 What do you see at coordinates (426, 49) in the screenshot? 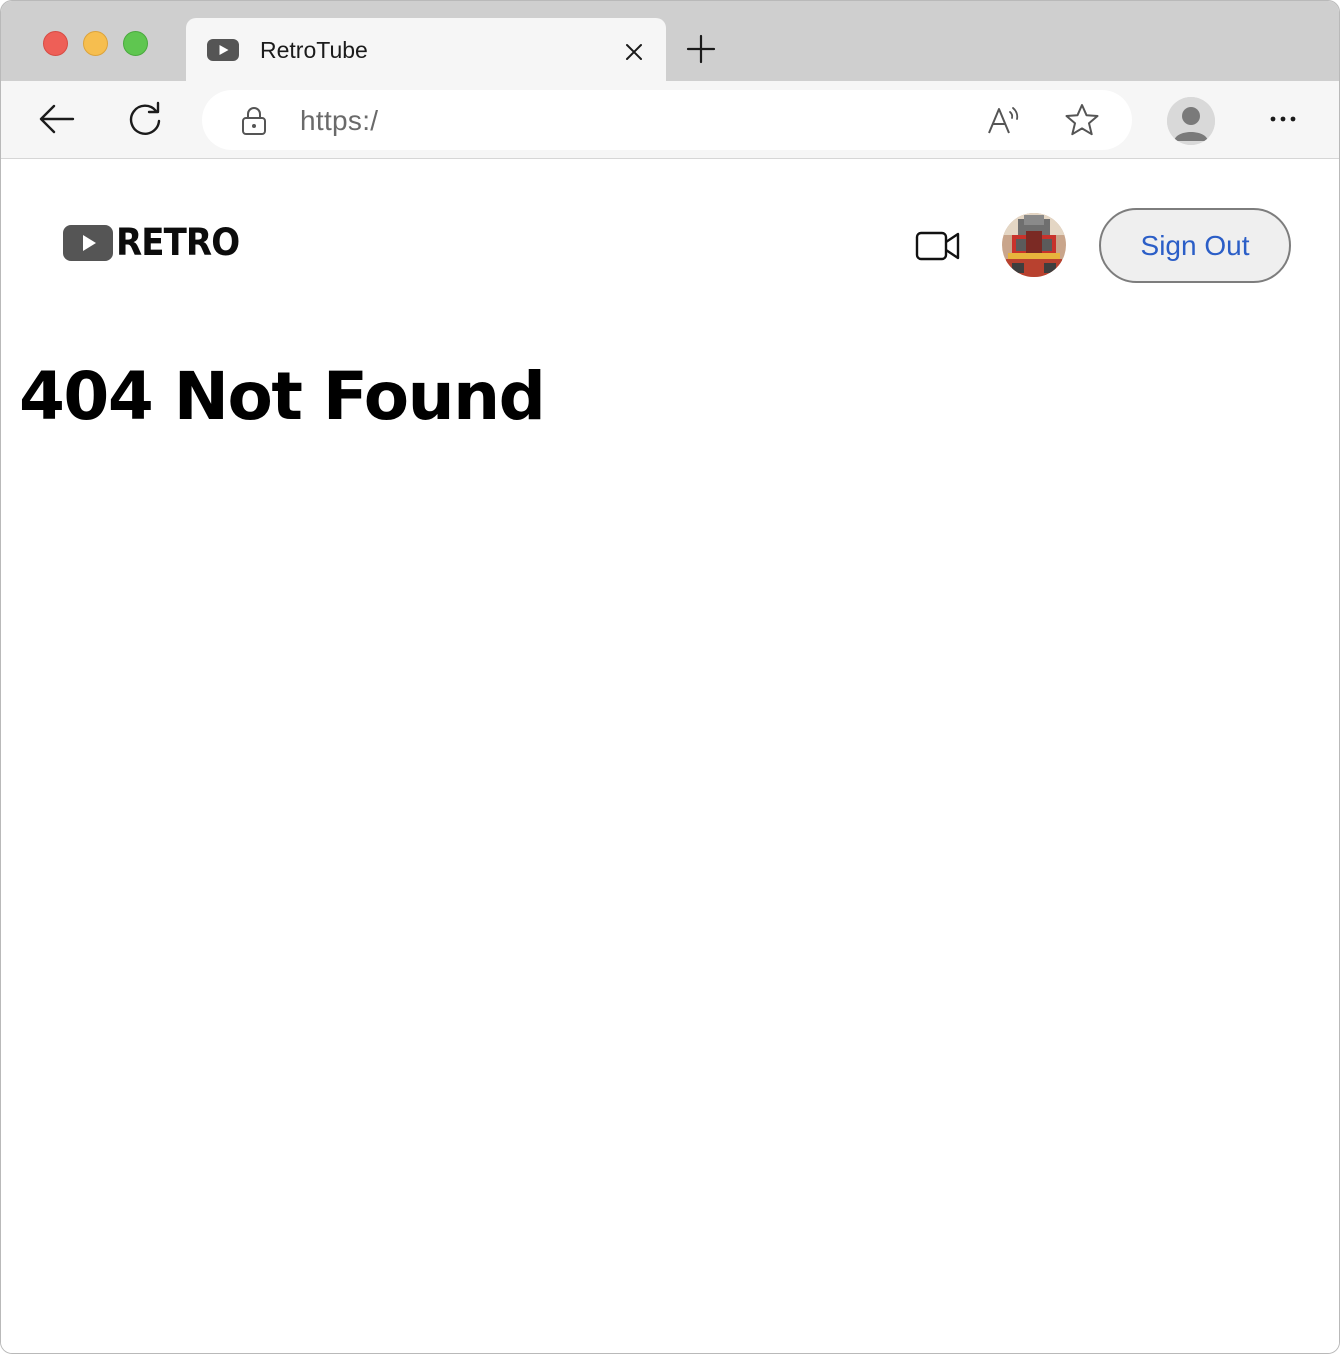
I see `browser-tab-active: RetroTube` at bounding box center [426, 49].